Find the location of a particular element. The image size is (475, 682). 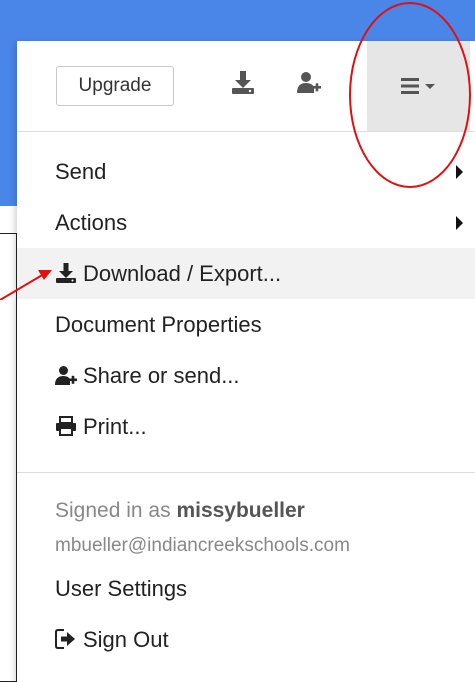

menu-item-sign-out-label: Sign Out is located at coordinates (126, 639).